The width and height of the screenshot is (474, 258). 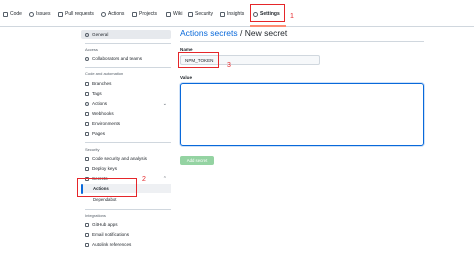 I want to click on sidebar-item-environments: Environments, so click(x=126, y=123).